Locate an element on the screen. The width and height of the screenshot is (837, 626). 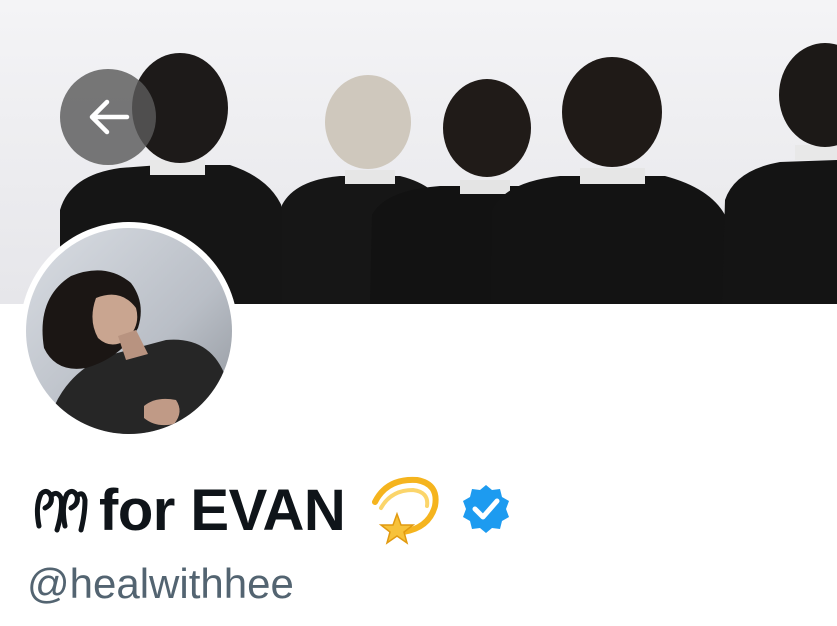
avatar is located at coordinates (129, 331).